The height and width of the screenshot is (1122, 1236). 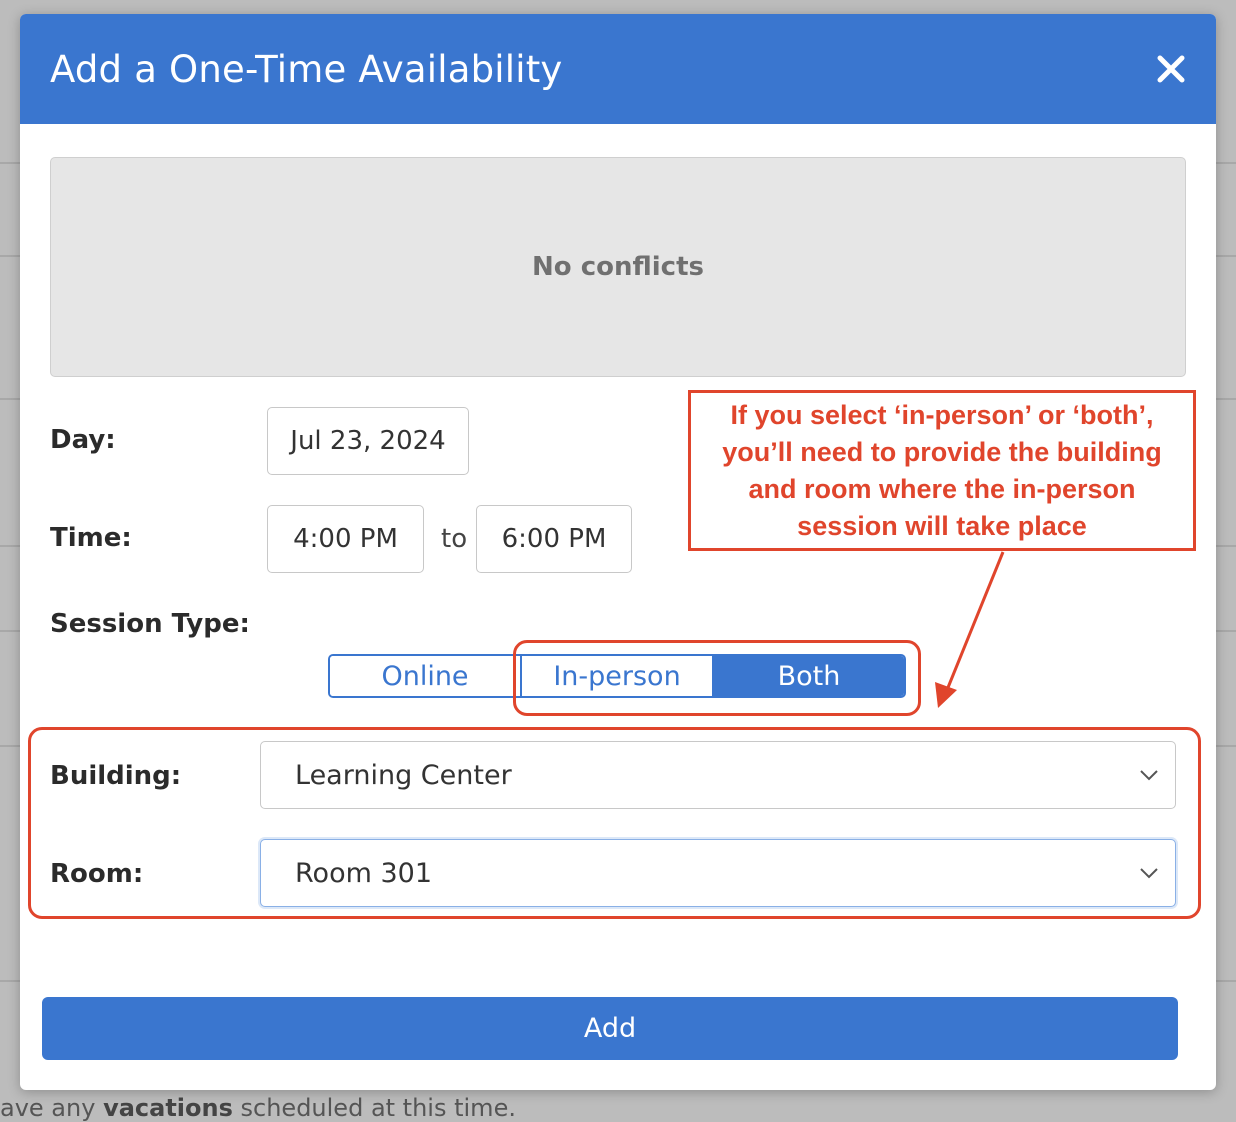 What do you see at coordinates (306, 69) in the screenshot?
I see `modal-title: Add a One-Time Availability` at bounding box center [306, 69].